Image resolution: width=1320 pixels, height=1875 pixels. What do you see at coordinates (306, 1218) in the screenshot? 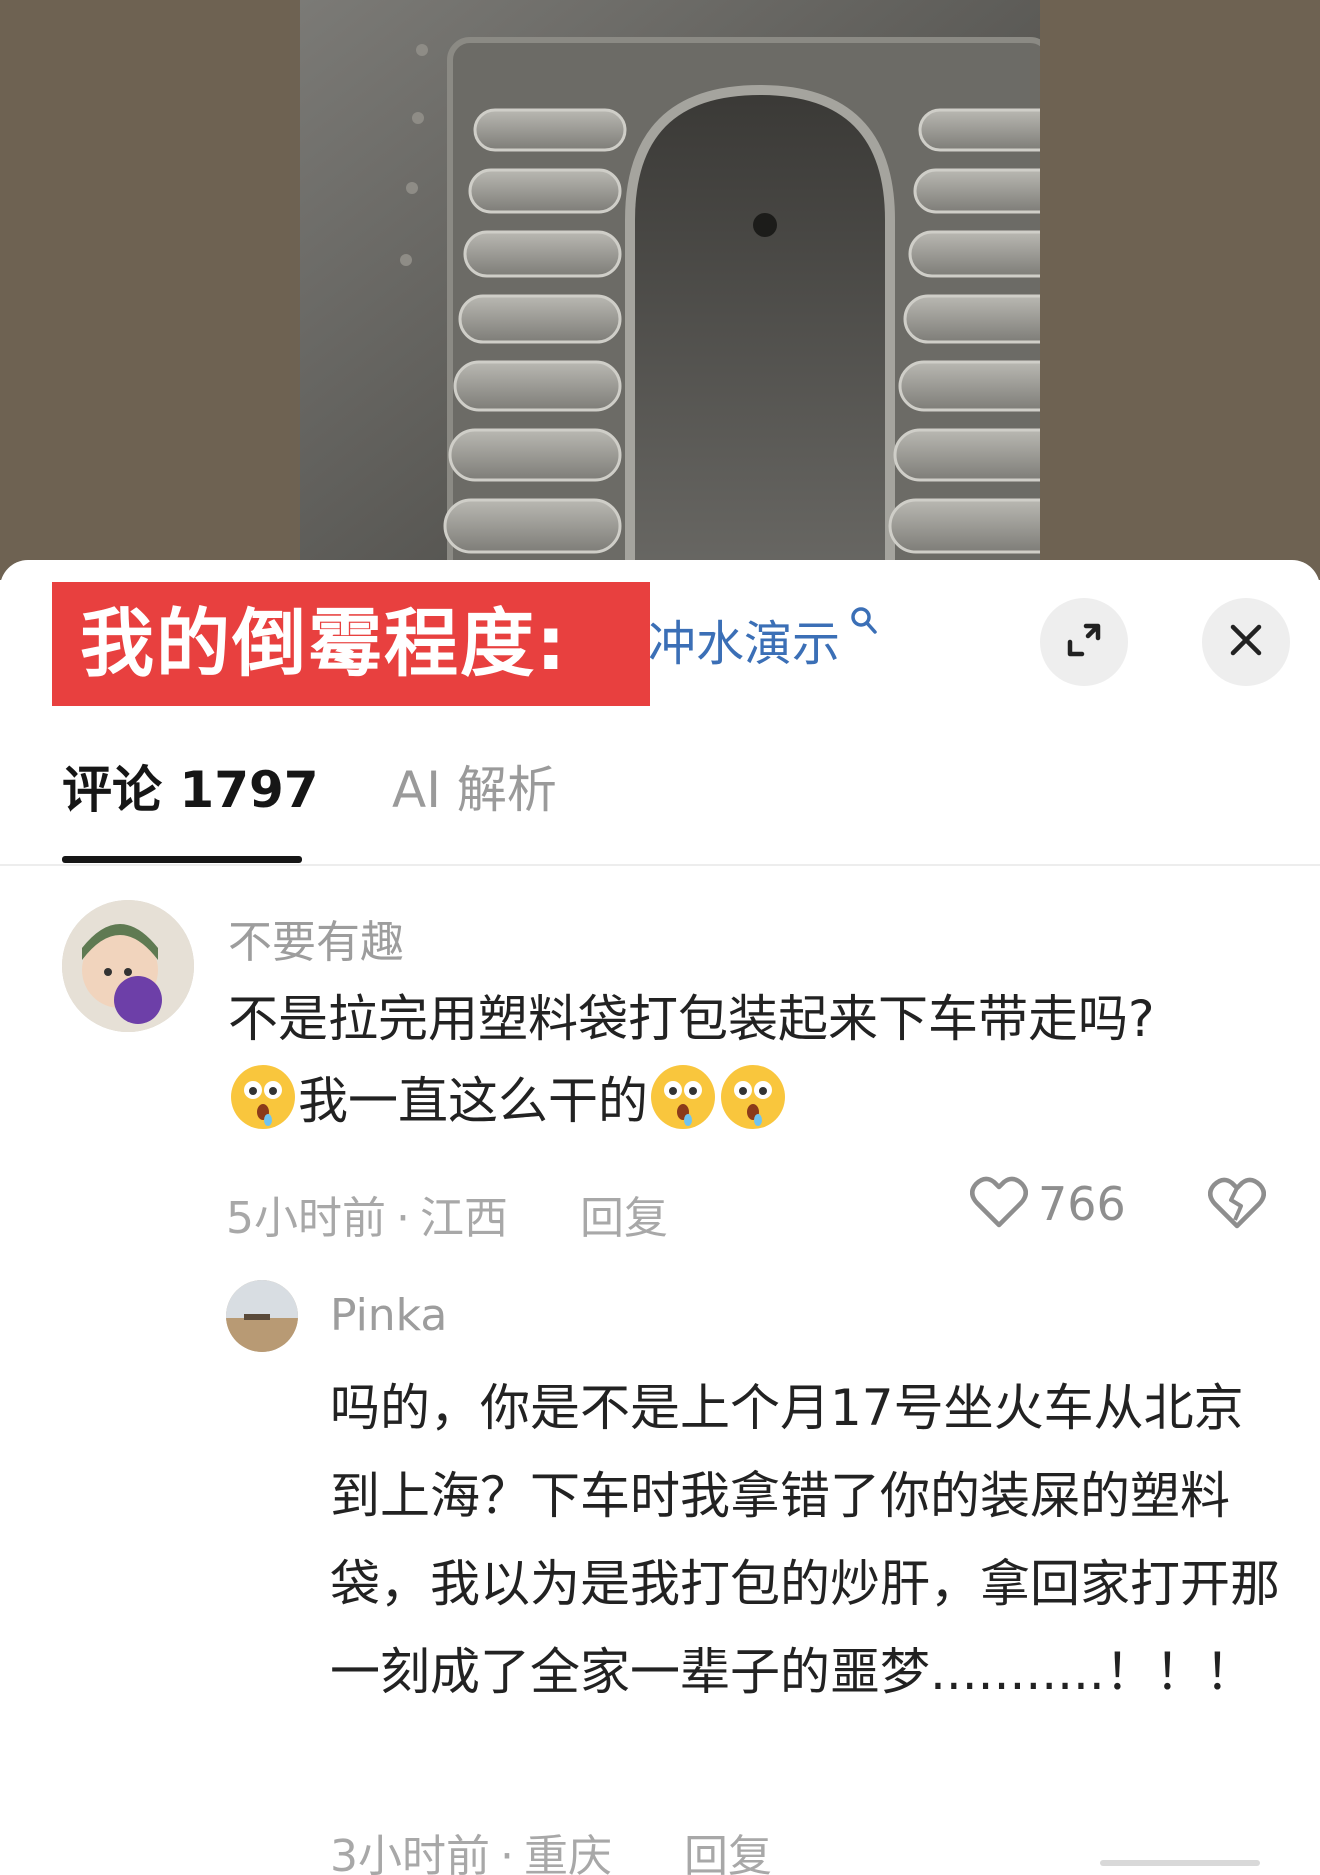
I see `comment-time: 5小时前` at bounding box center [306, 1218].